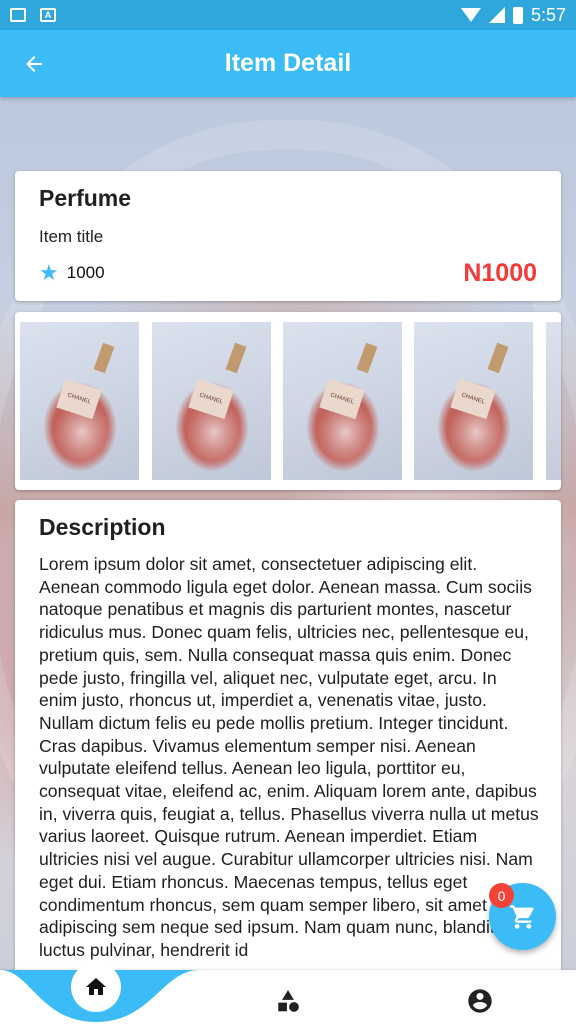  I want to click on nav-home-button, so click(96, 987).